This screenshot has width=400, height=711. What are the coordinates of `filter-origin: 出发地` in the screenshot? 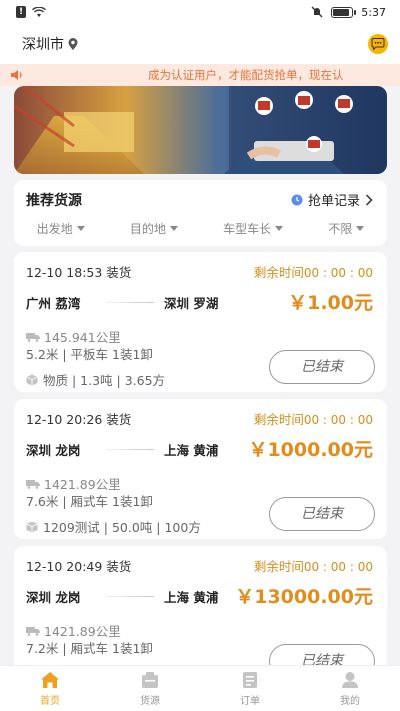 It's located at (61, 228).